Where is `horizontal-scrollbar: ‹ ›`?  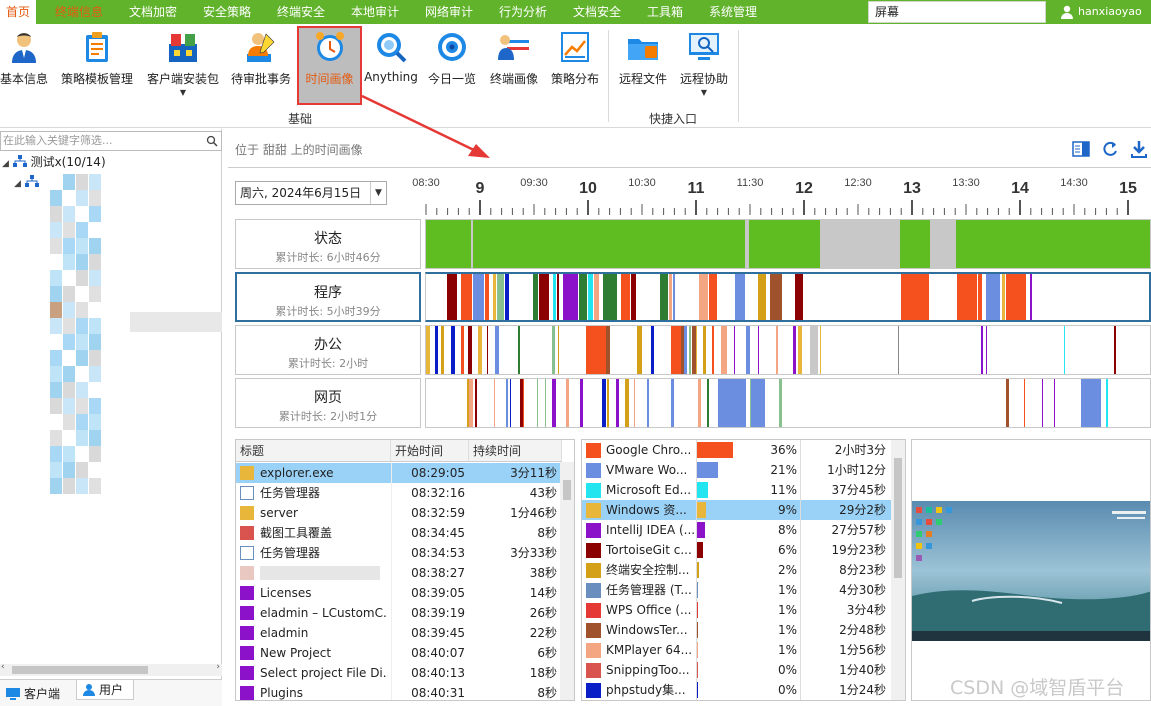 horizontal-scrollbar: ‹ › is located at coordinates (111, 669).